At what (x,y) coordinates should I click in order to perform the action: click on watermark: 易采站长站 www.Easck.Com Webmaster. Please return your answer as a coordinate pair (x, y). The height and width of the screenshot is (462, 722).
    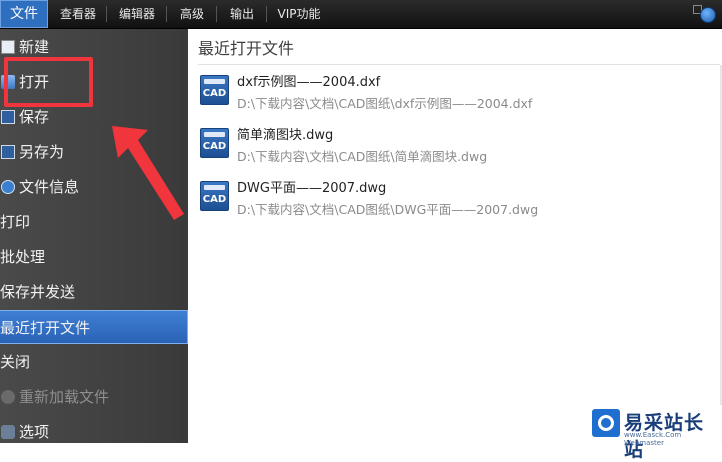
    Looking at the image, I should click on (655, 433).